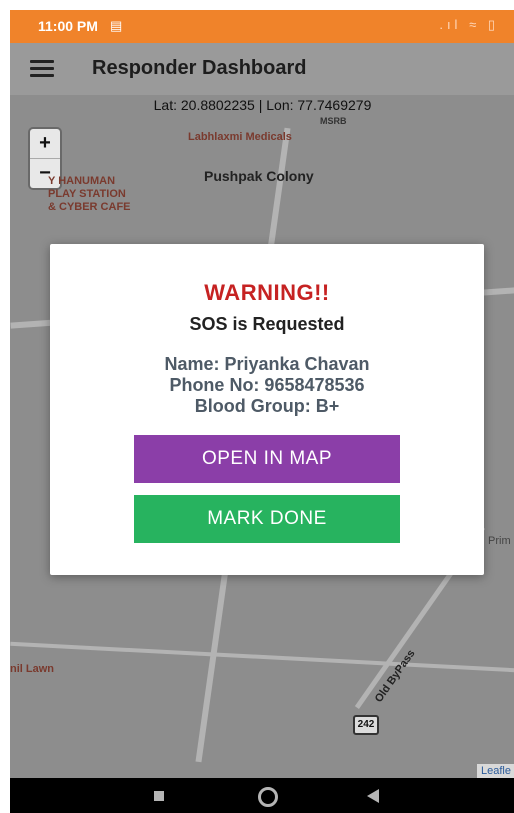  Describe the element at coordinates (45, 144) in the screenshot. I see `zoom-in-button: +` at that location.